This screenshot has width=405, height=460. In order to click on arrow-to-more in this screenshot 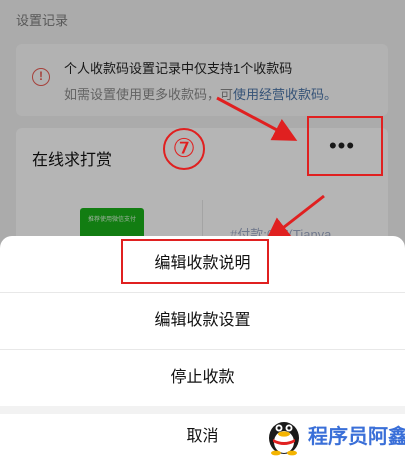, I will do `click(257, 118)`.